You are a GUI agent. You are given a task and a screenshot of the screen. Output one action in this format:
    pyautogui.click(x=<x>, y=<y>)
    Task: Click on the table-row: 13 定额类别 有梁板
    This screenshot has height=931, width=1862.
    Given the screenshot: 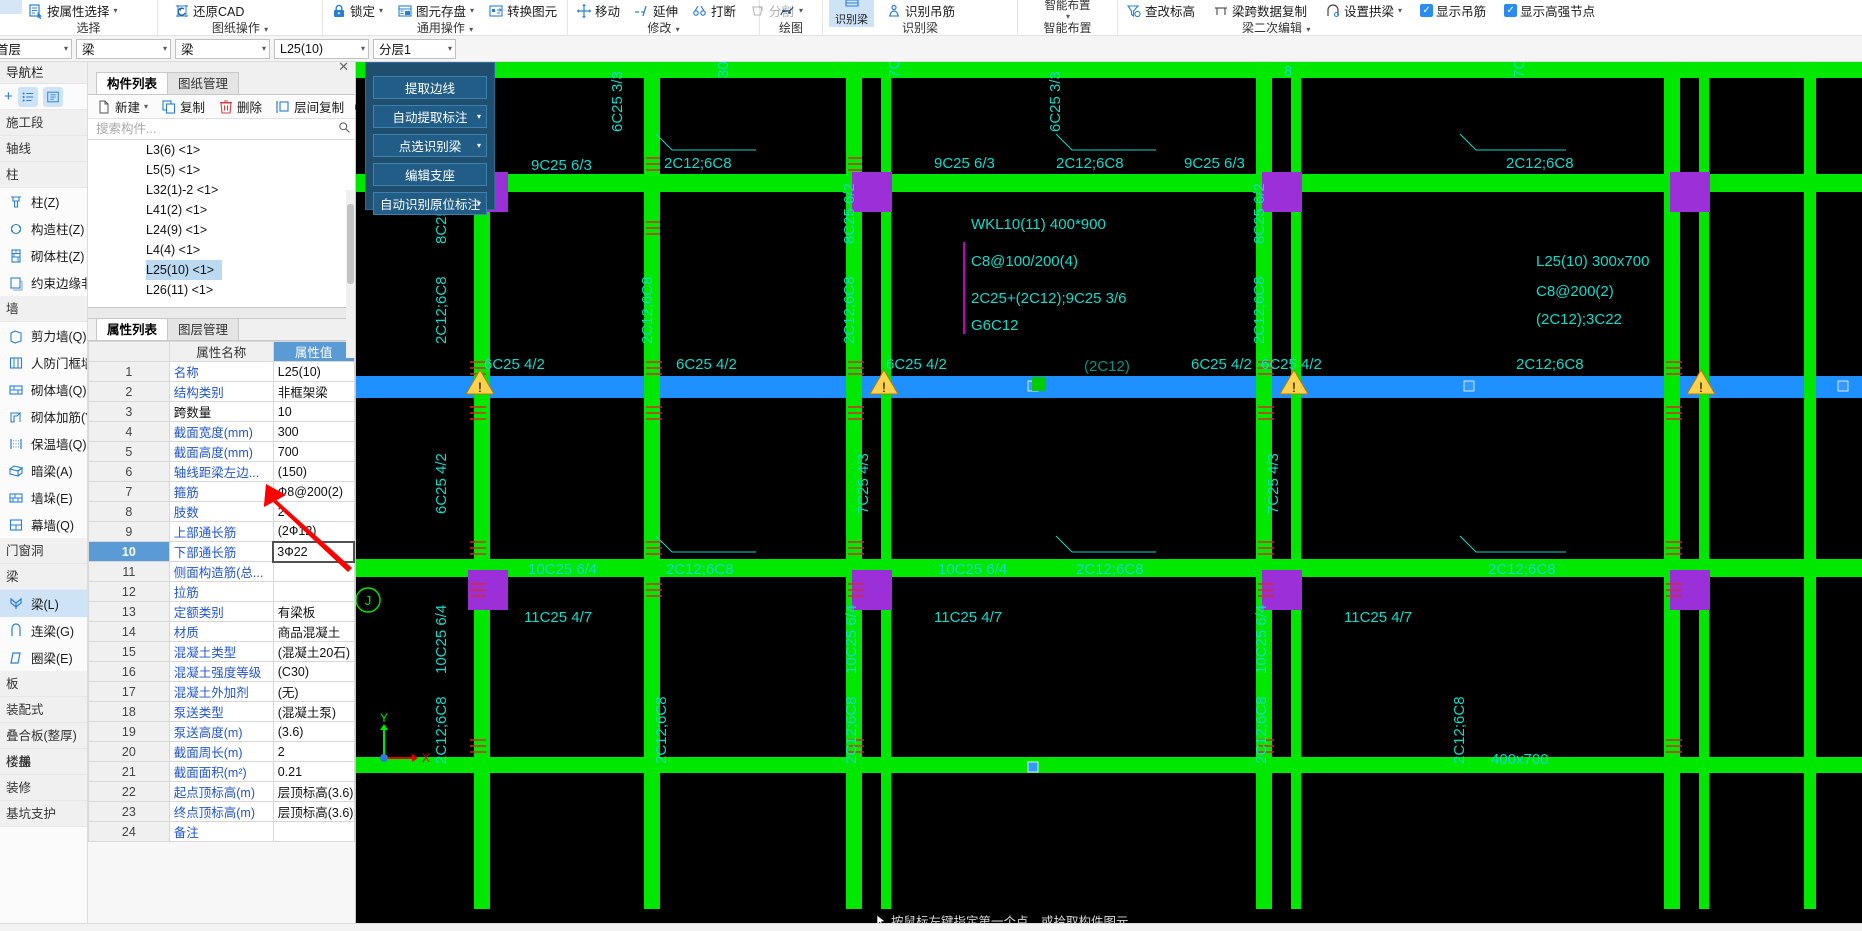 What is the action you would take?
    pyautogui.click(x=221, y=611)
    